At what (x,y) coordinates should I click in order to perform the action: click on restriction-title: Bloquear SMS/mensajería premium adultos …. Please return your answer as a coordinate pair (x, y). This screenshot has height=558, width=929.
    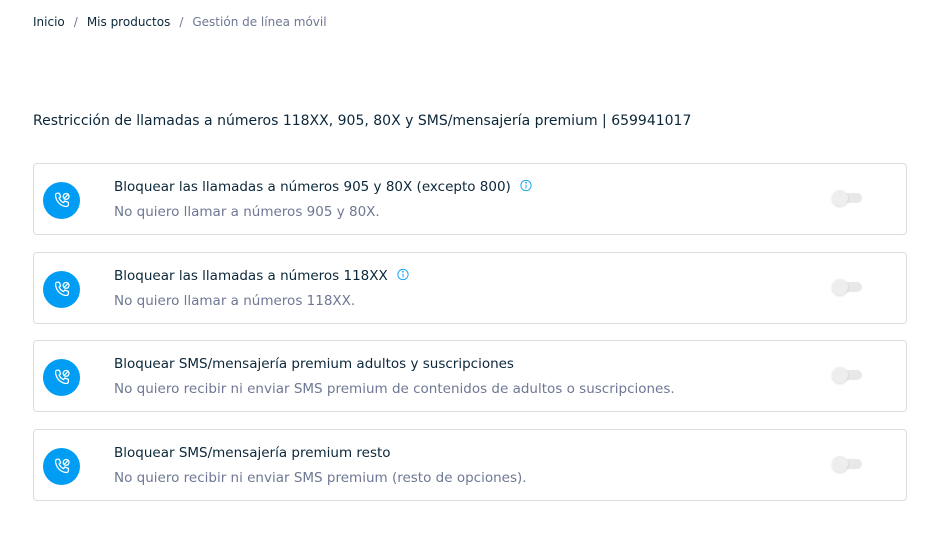
    Looking at the image, I should click on (314, 364).